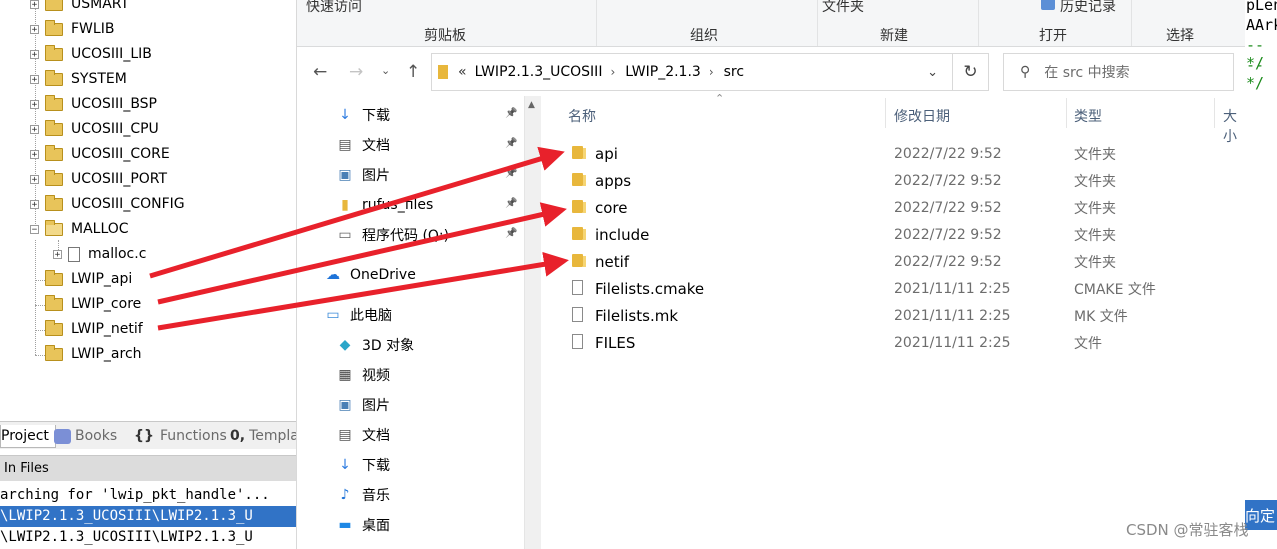 This screenshot has width=1277, height=549. Describe the element at coordinates (370, 275) in the screenshot. I see `nav-item: ☁ OneDrive` at that location.